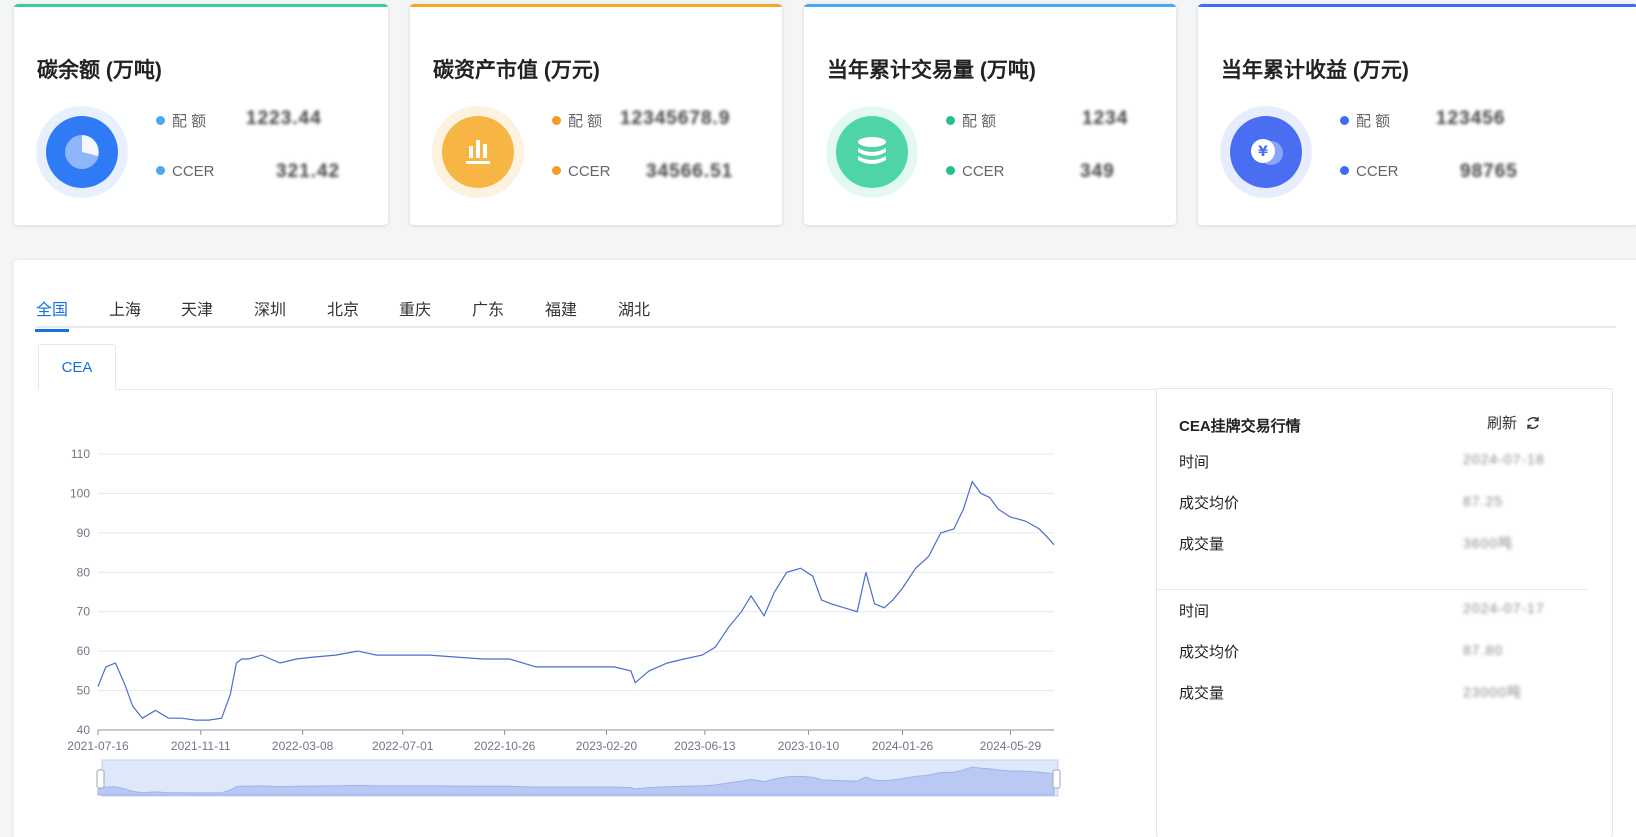 This screenshot has height=837, width=1636. I want to click on y-tick-label: 40, so click(84, 730).